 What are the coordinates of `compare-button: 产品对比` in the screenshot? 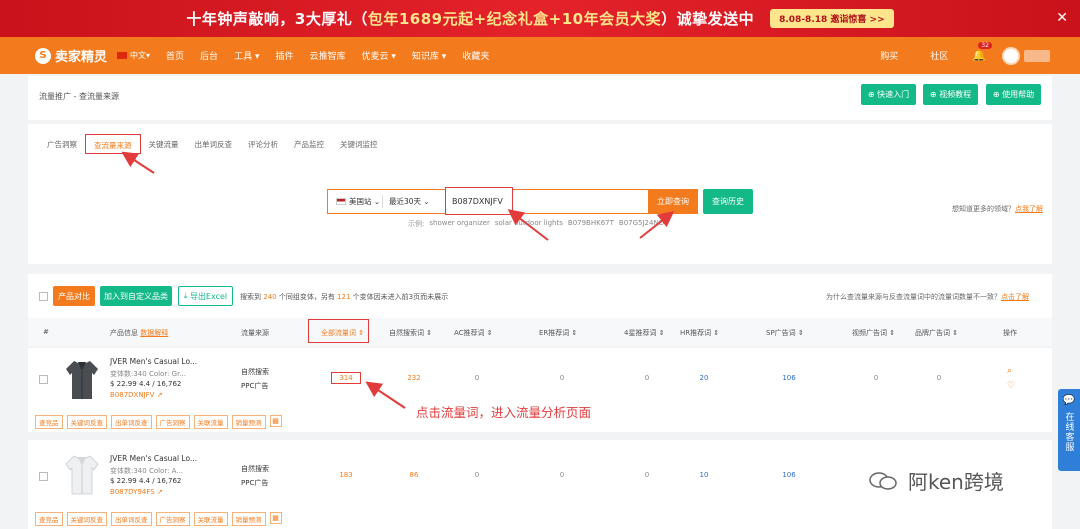 It's located at (74, 296).